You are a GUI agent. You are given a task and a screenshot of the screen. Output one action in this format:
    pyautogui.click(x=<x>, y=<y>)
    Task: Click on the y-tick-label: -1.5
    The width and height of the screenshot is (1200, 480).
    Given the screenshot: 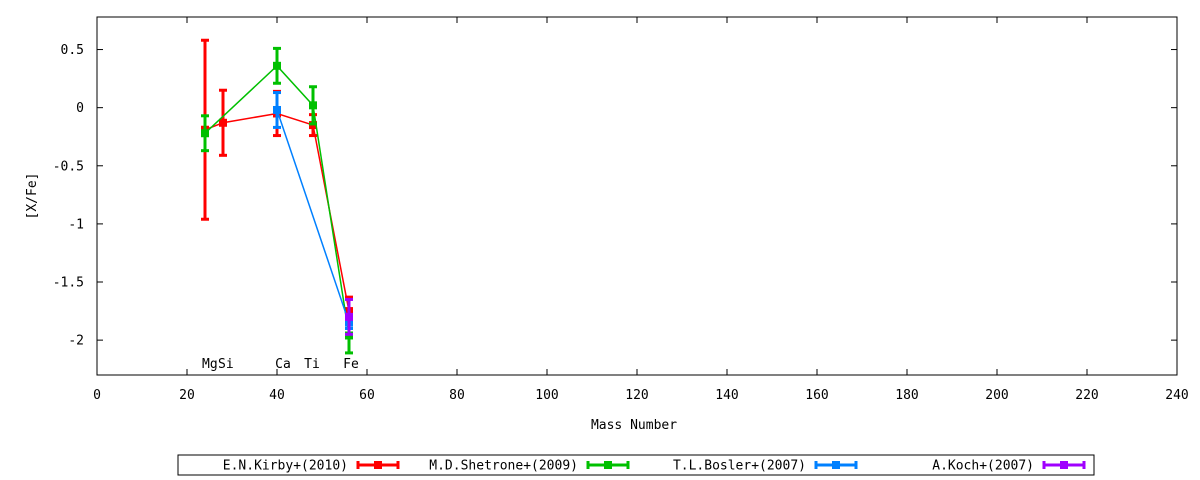 What is the action you would take?
    pyautogui.click(x=68, y=283)
    